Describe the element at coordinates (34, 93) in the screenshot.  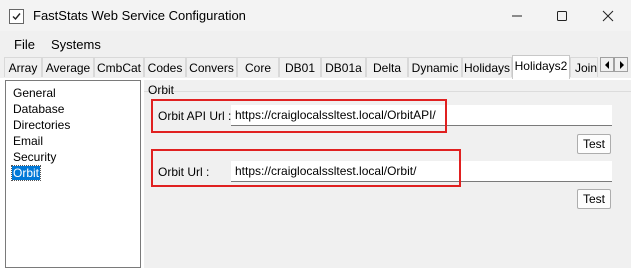
I see `tree-item-general: General` at that location.